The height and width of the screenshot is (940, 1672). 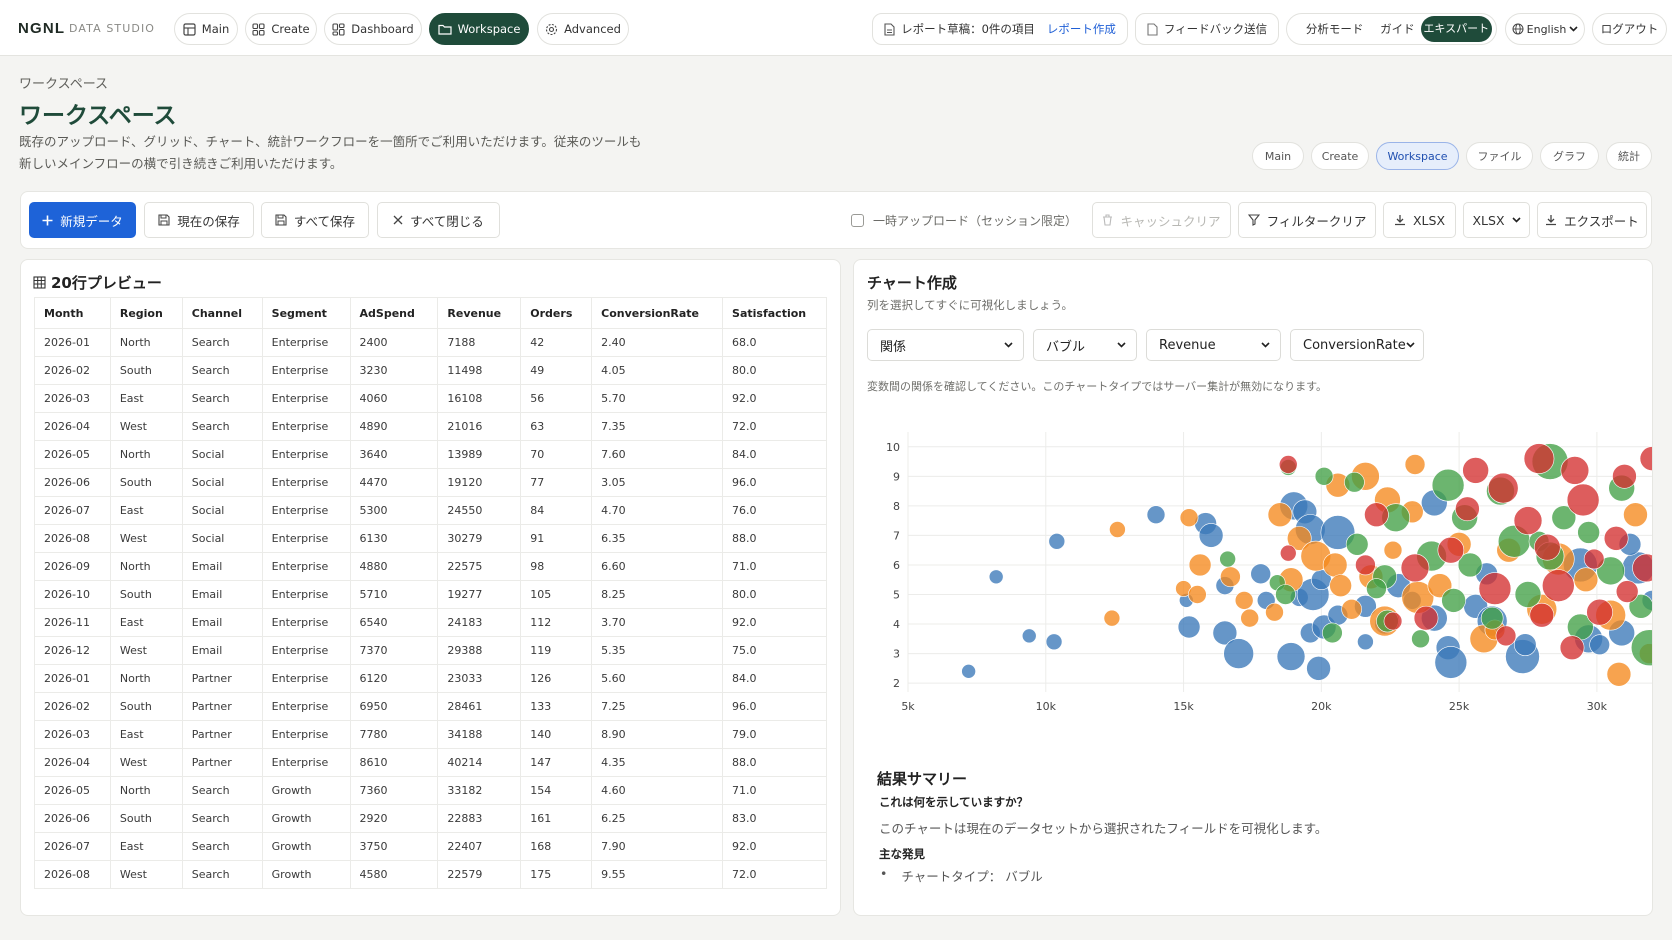 I want to click on nav-dashboard: Dashboard, so click(x=373, y=29).